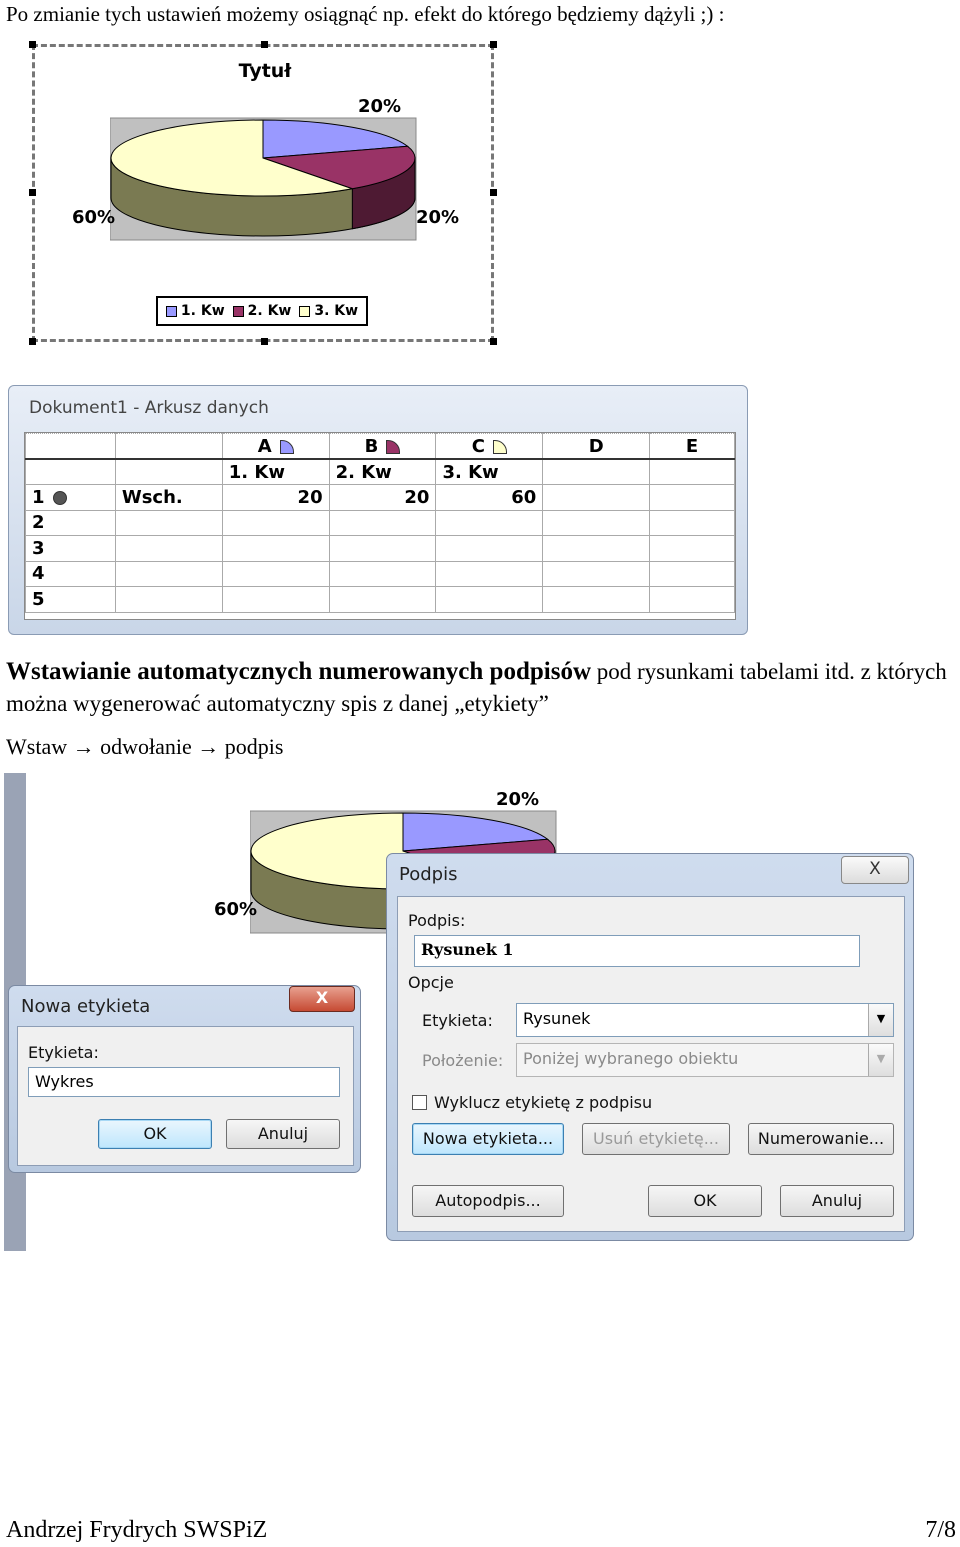 The height and width of the screenshot is (1547, 960). Describe the element at coordinates (596, 446) in the screenshot. I see `col-header-d: D` at that location.